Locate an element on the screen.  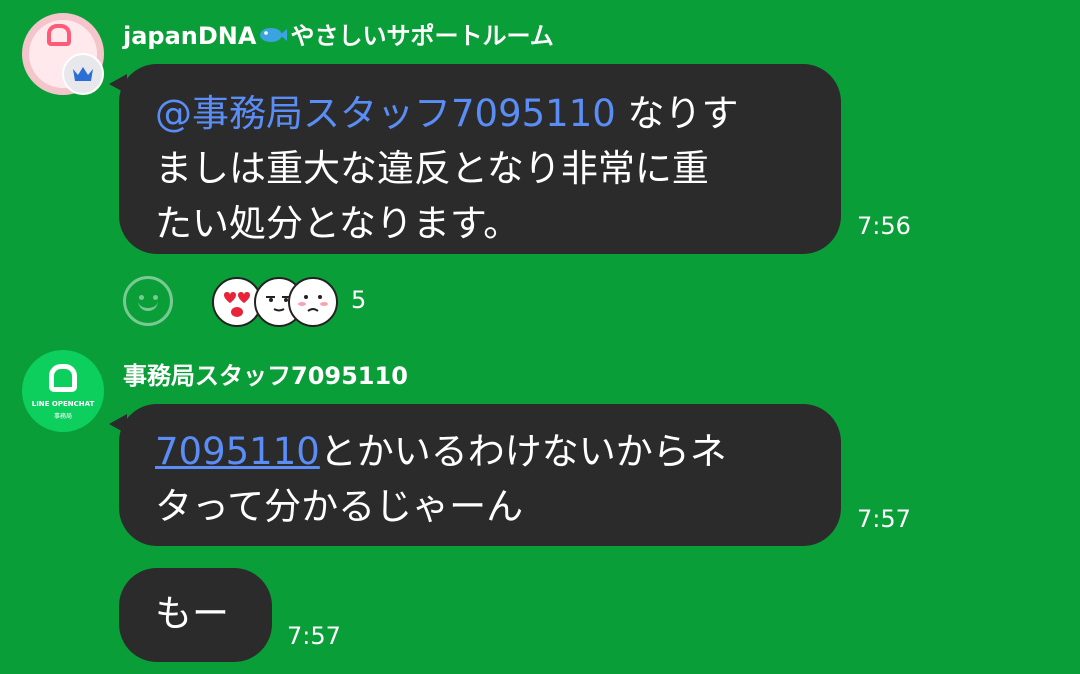
avatar-sub-text: 事務局 is located at coordinates (62, 416).